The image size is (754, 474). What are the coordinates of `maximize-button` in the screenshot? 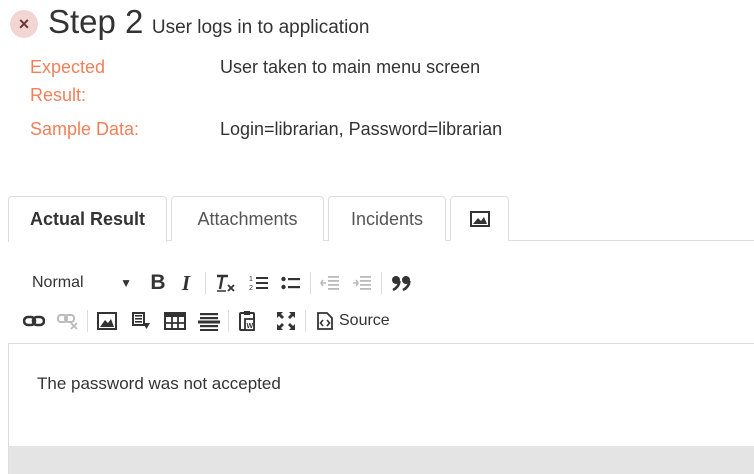 It's located at (286, 321).